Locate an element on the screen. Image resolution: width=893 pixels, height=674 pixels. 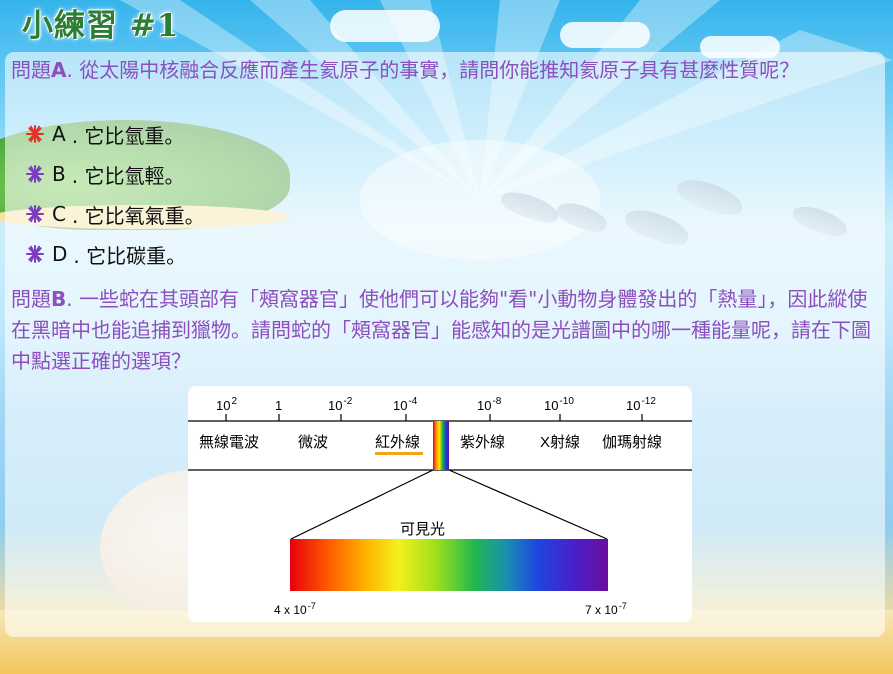
question-a-prefix: 問題 is located at coordinates (31, 70).